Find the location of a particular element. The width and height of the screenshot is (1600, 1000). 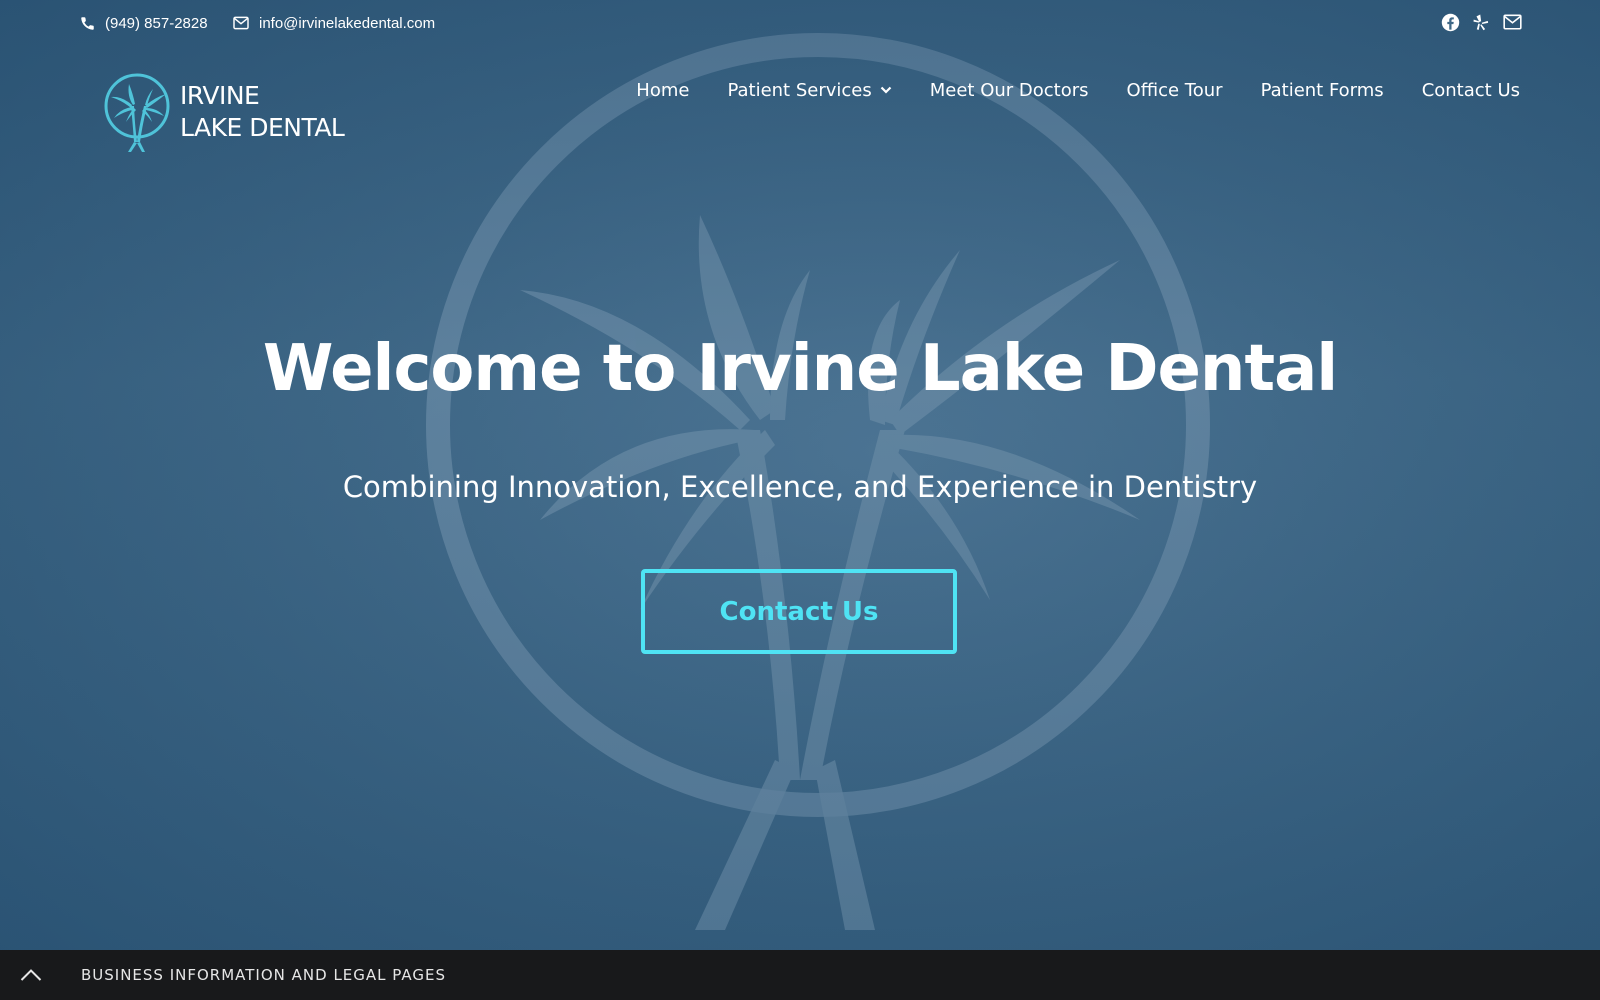

email-link: info@irvinelakedental.com is located at coordinates (334, 23).